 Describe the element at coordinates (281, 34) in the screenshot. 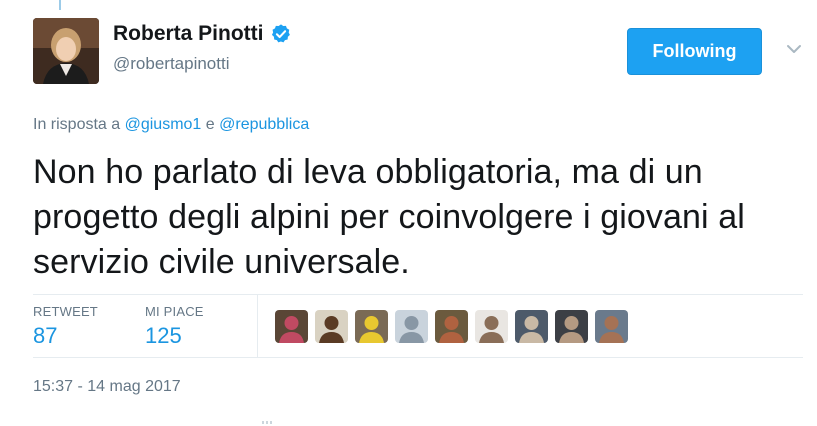

I see `verified-badge-icon` at that location.